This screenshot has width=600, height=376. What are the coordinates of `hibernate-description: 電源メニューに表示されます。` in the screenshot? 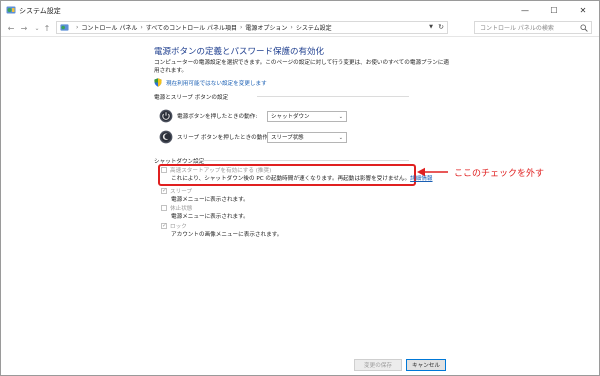 It's located at (210, 217).